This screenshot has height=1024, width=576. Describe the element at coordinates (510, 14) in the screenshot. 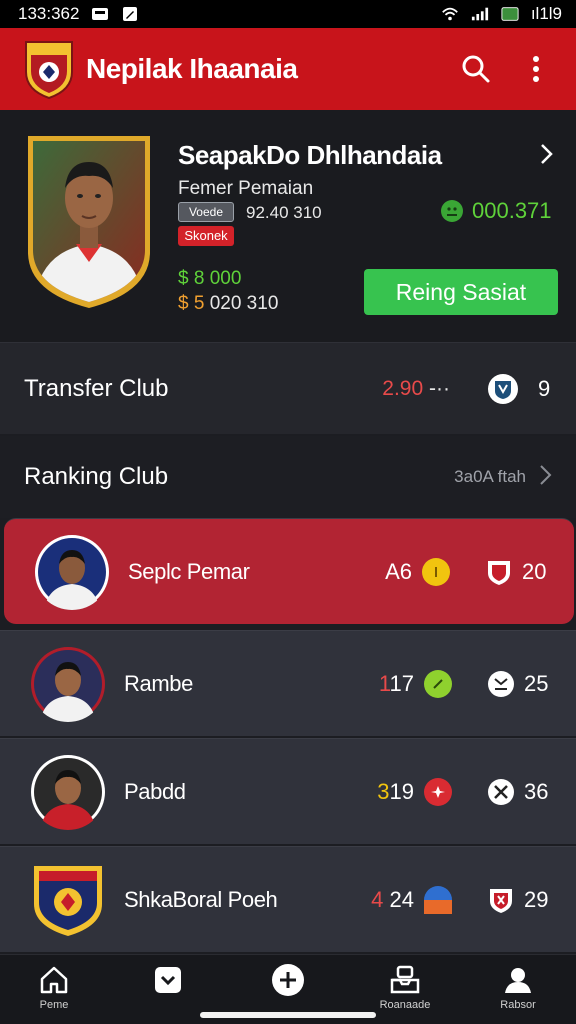

I see `battery-icon` at that location.